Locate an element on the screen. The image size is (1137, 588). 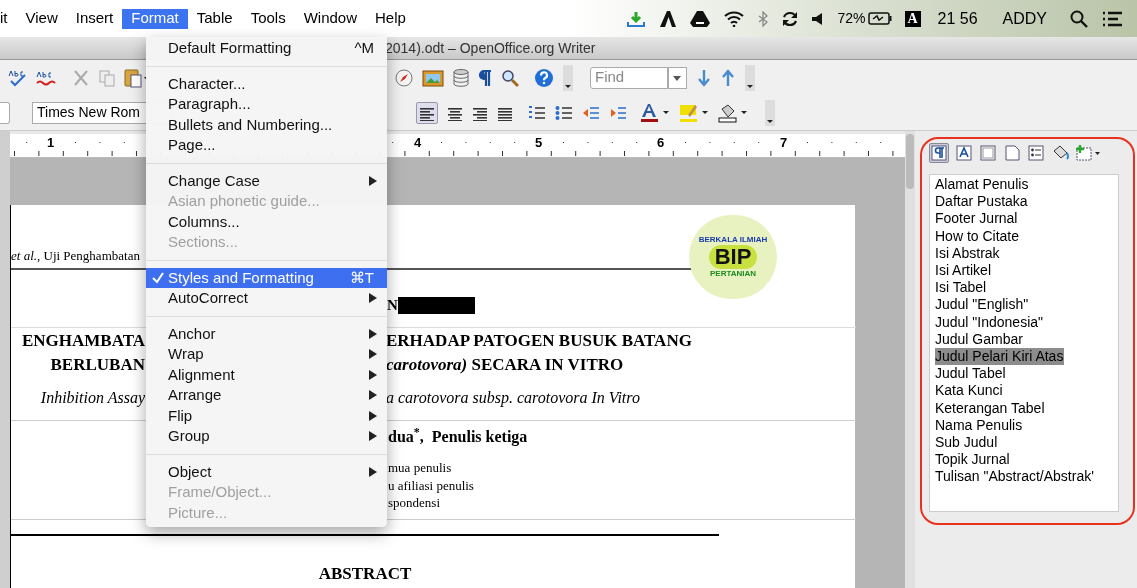
english-title-text: Inhibition Assay is located at coordinates (92, 398).